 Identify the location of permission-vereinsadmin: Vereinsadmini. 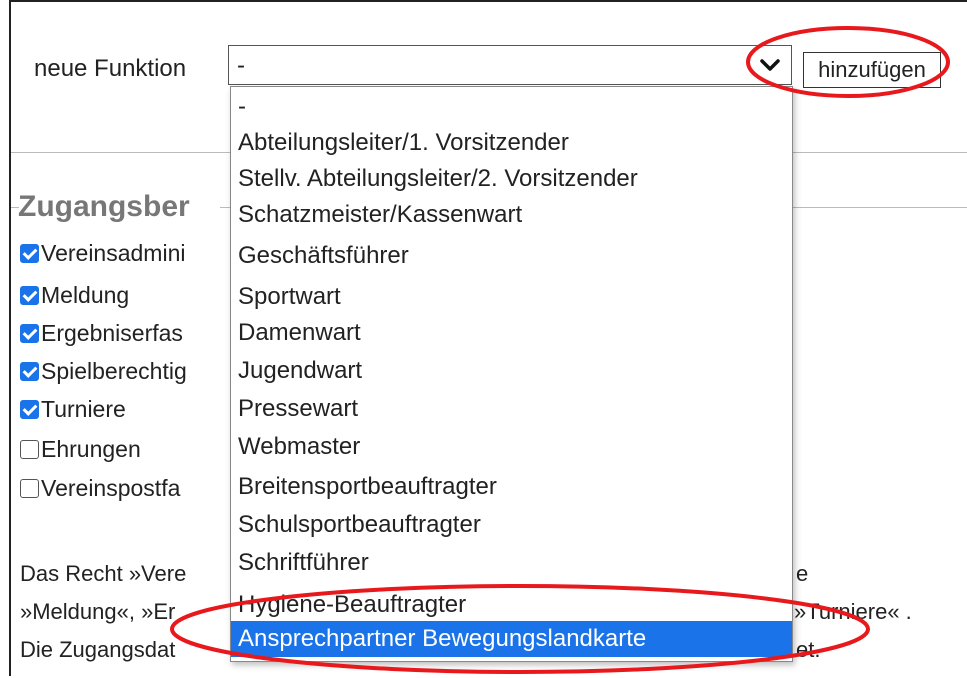
(102, 255).